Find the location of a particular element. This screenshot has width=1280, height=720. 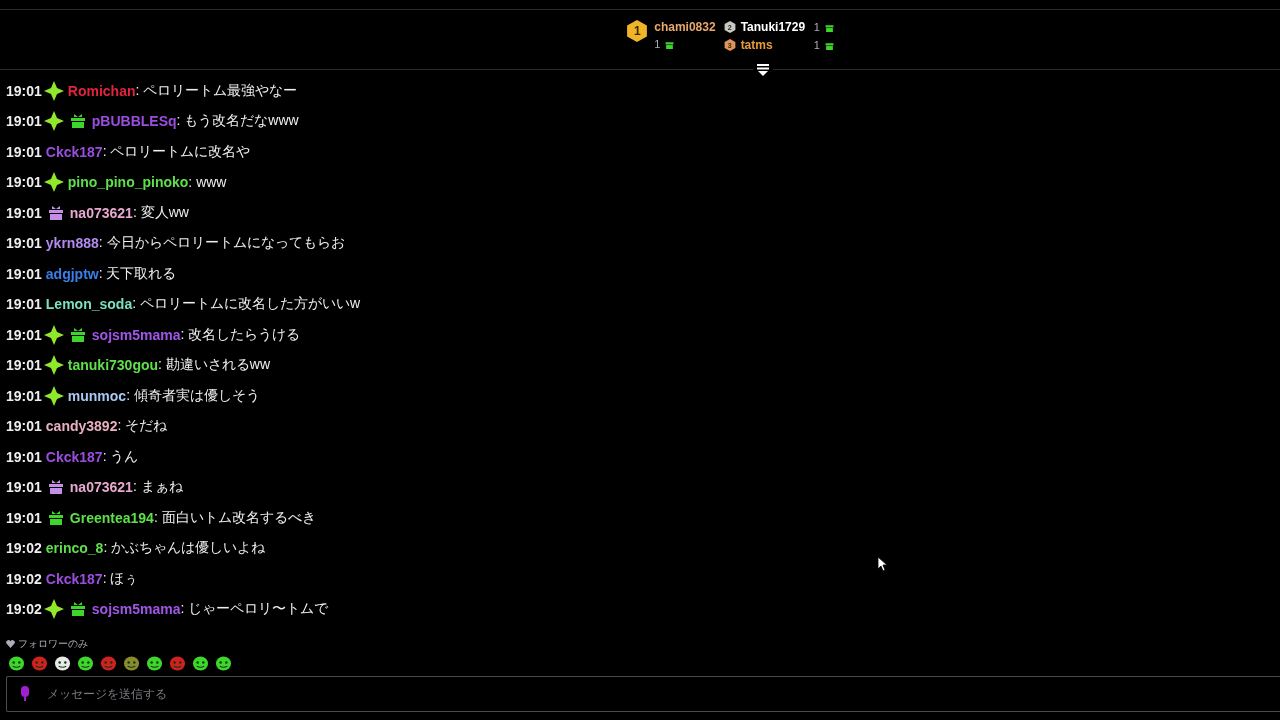

message-text: : まぁね is located at coordinates (157, 487).